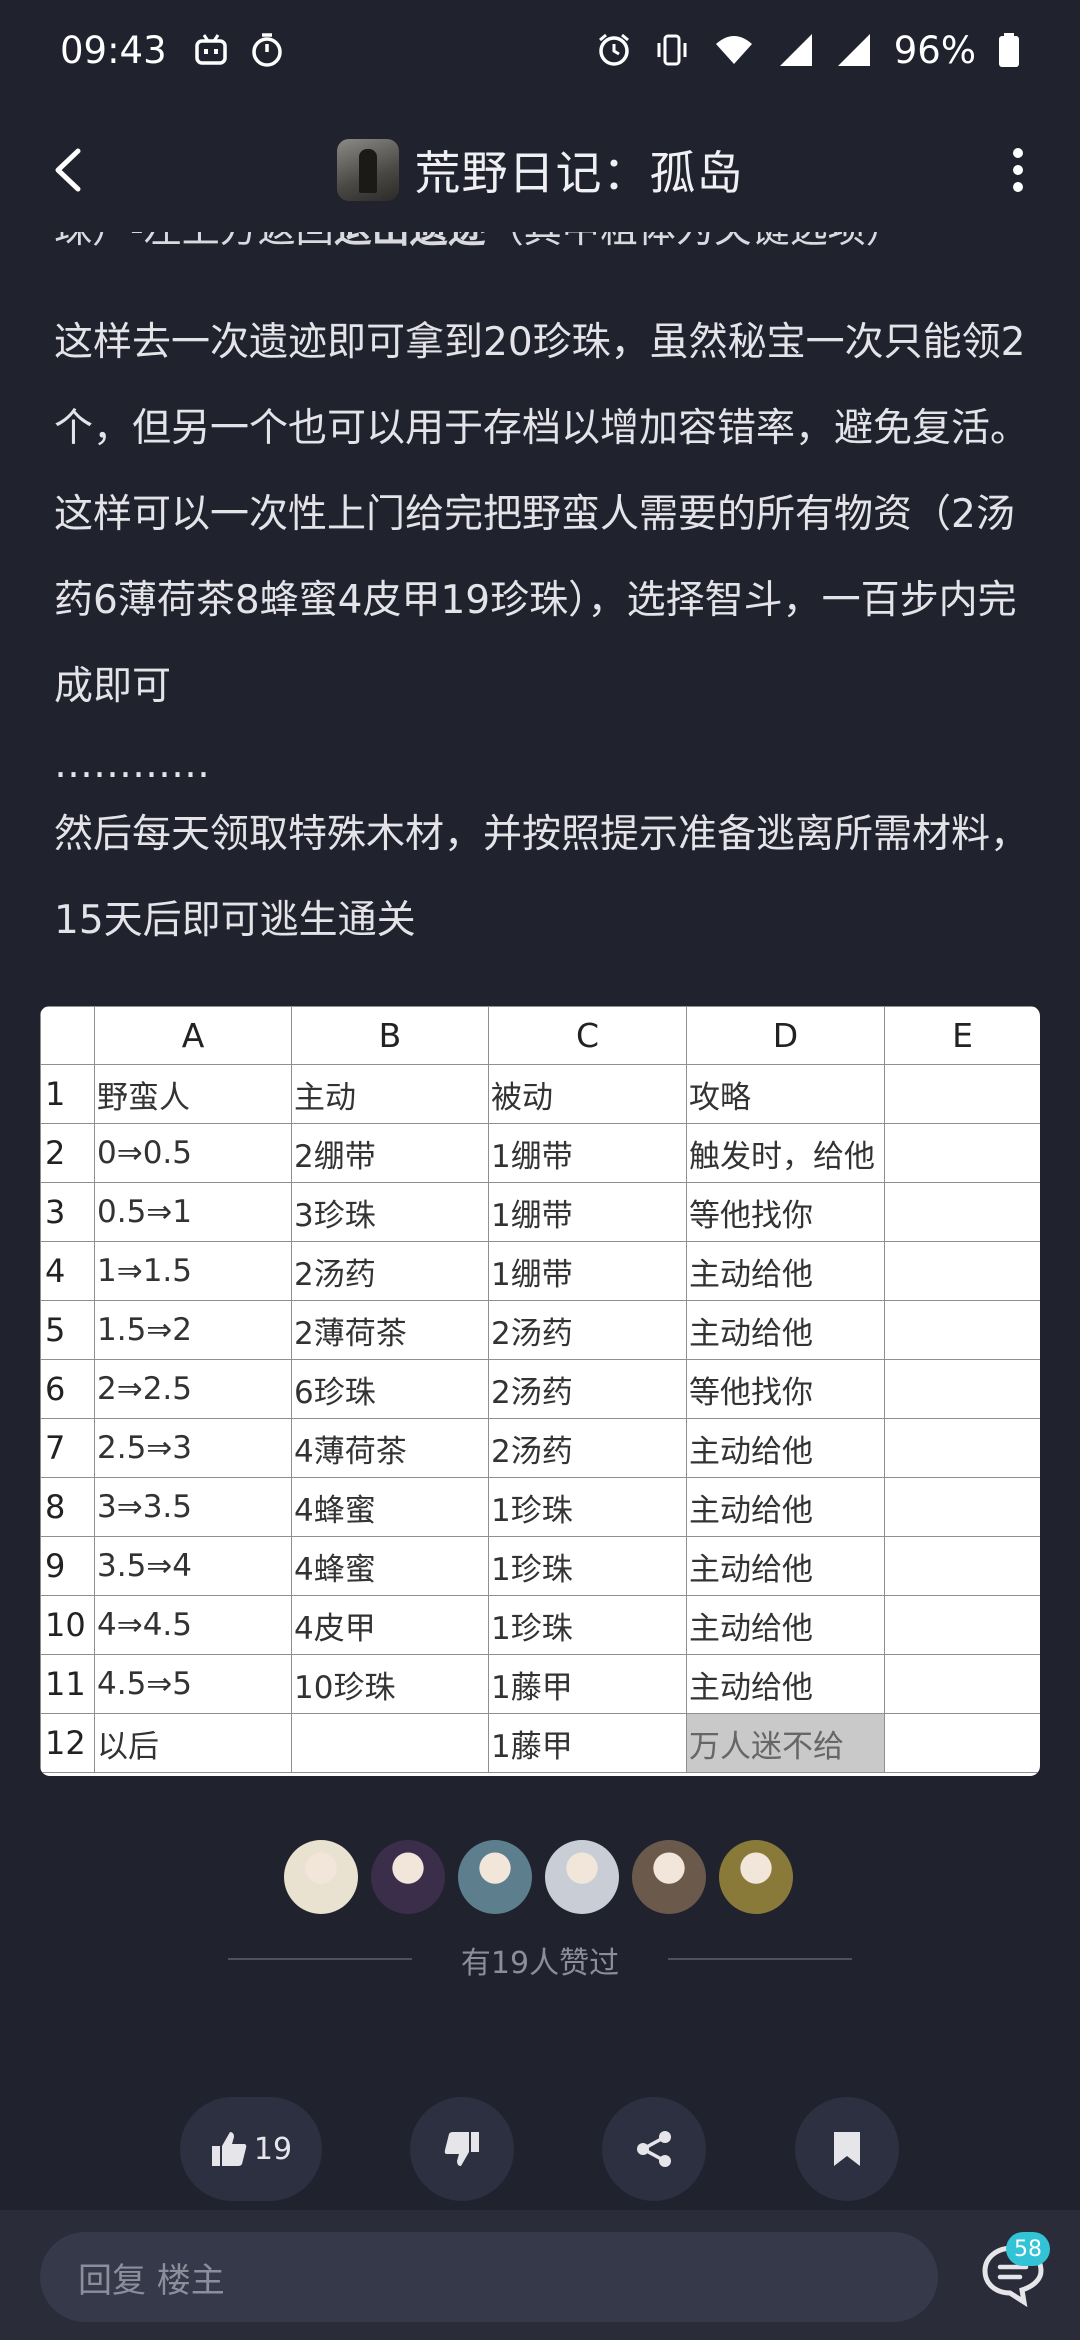 The height and width of the screenshot is (2340, 1080). I want to click on table-row: 3 0.5⇒1 3珍珠 1绷带 等他找你, so click(540, 1212).